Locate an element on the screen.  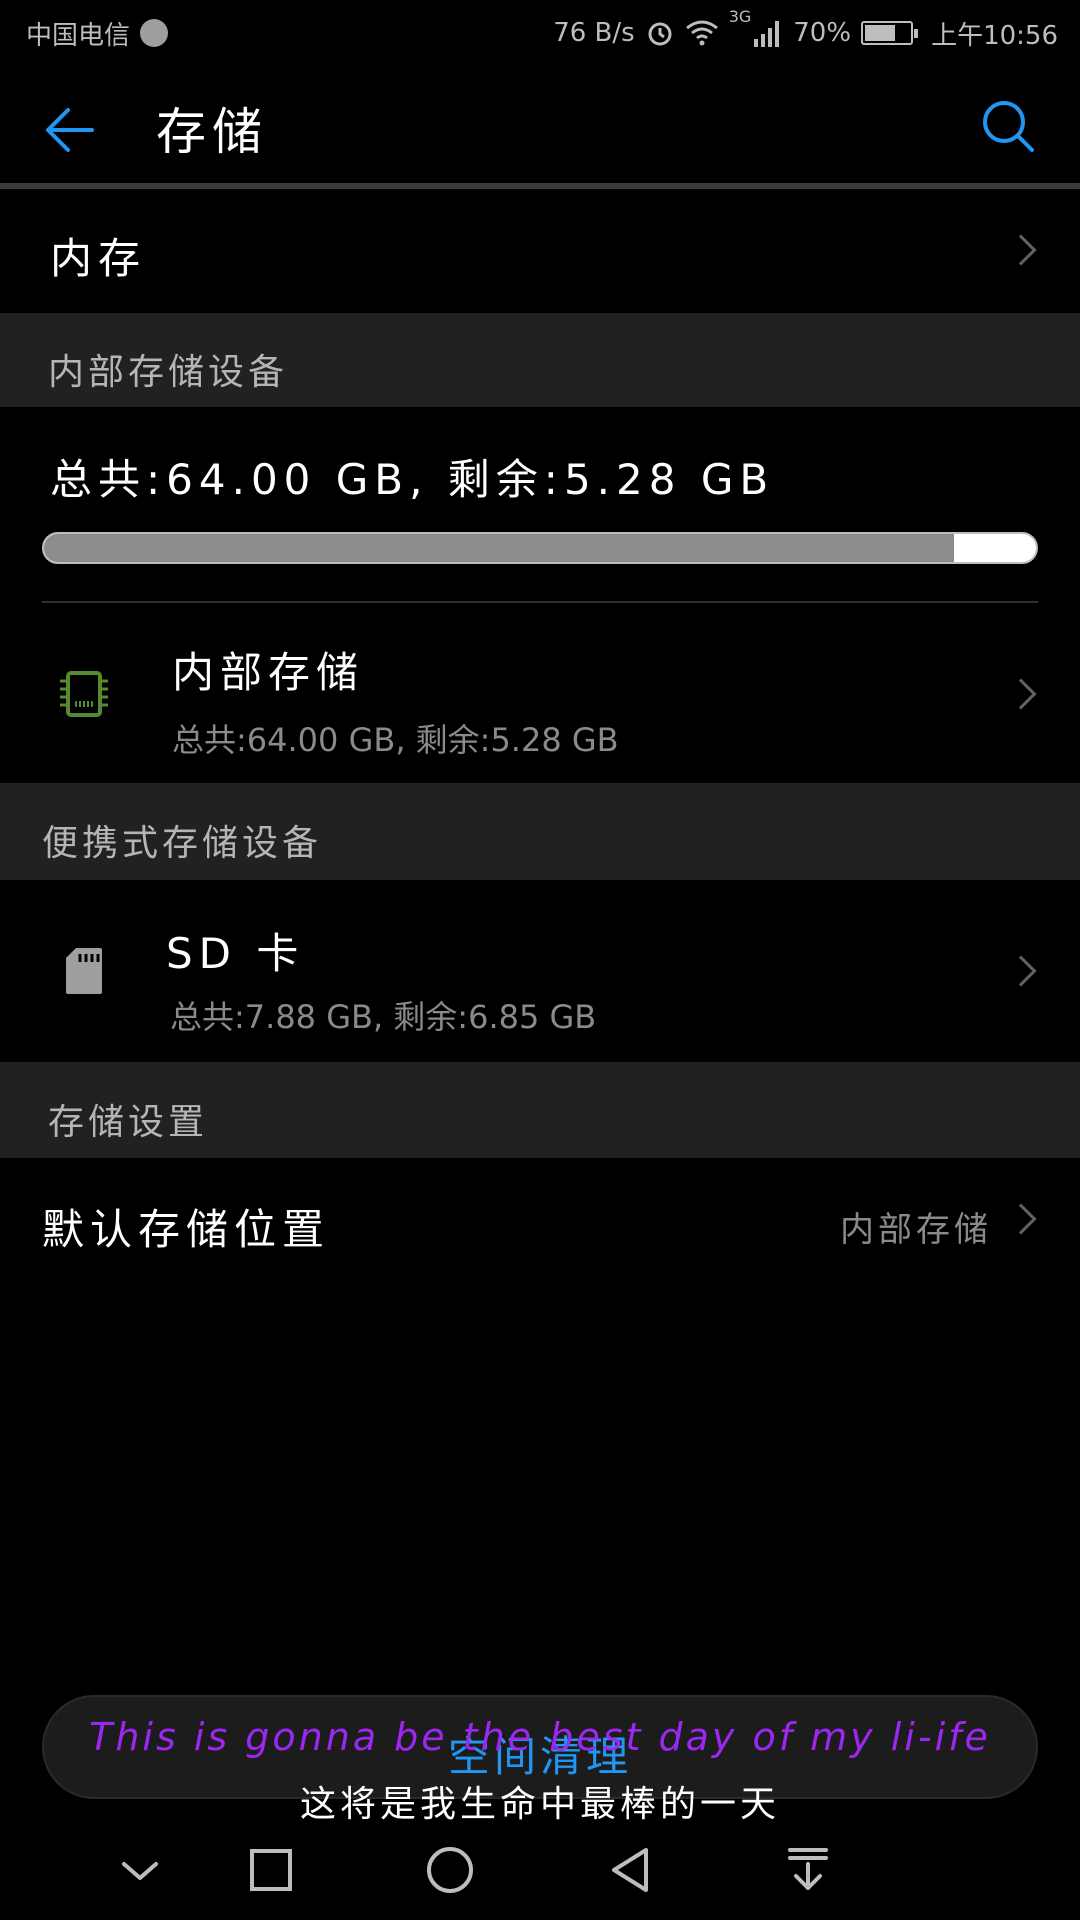
back-button is located at coordinates (72, 130).